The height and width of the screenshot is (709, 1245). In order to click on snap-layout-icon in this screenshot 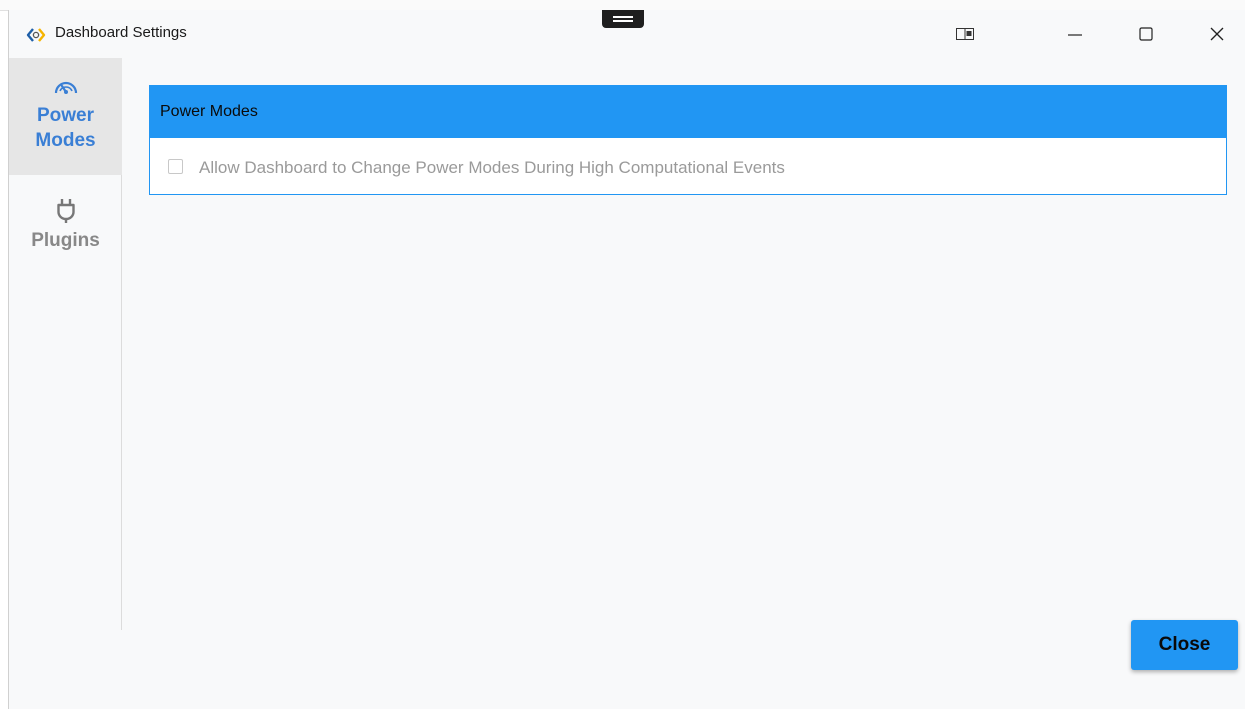, I will do `click(965, 34)`.